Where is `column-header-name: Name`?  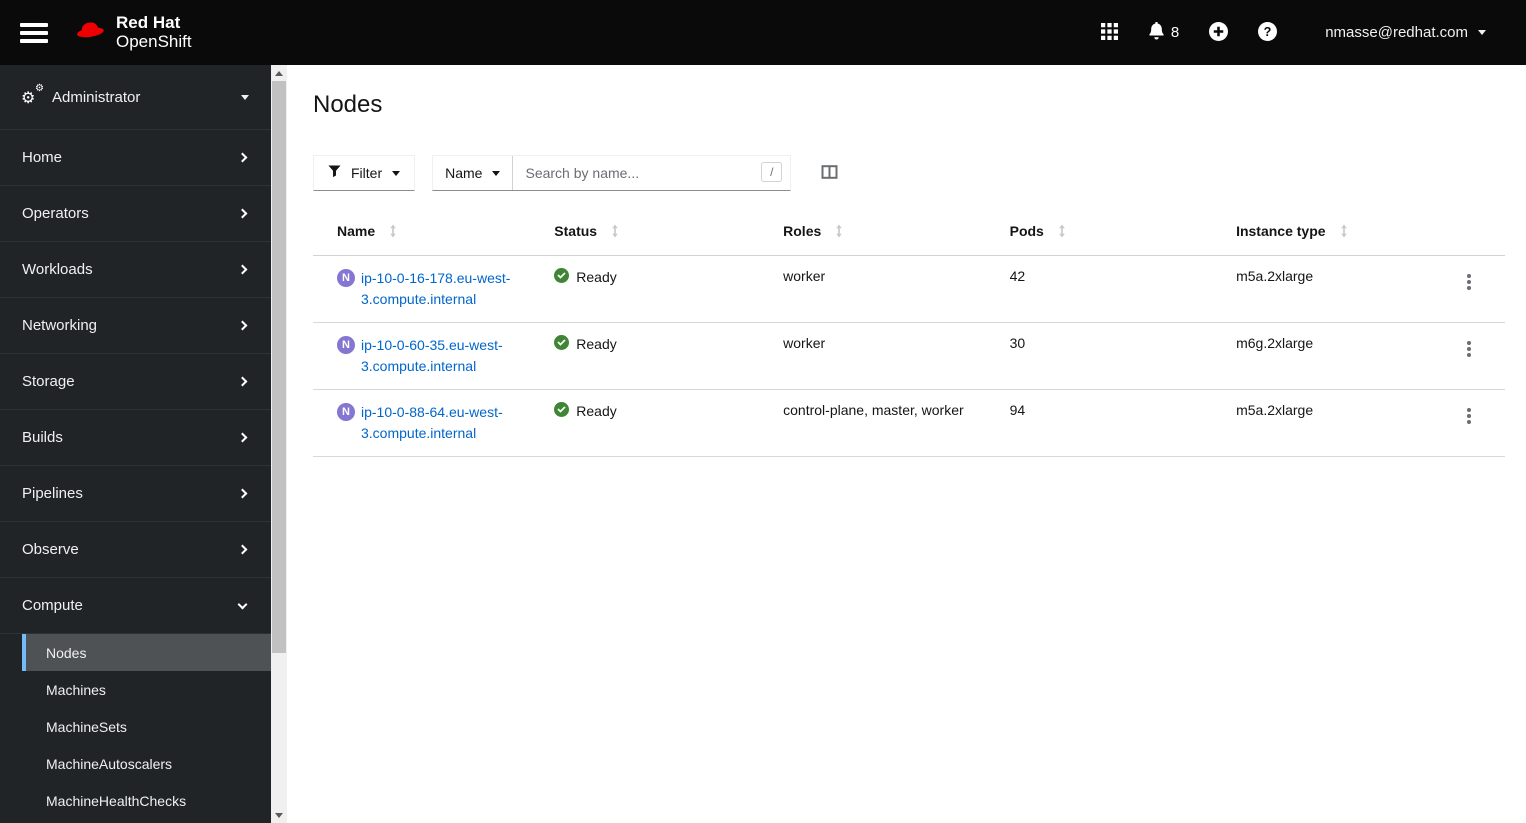
column-header-name: Name is located at coordinates (425, 234).